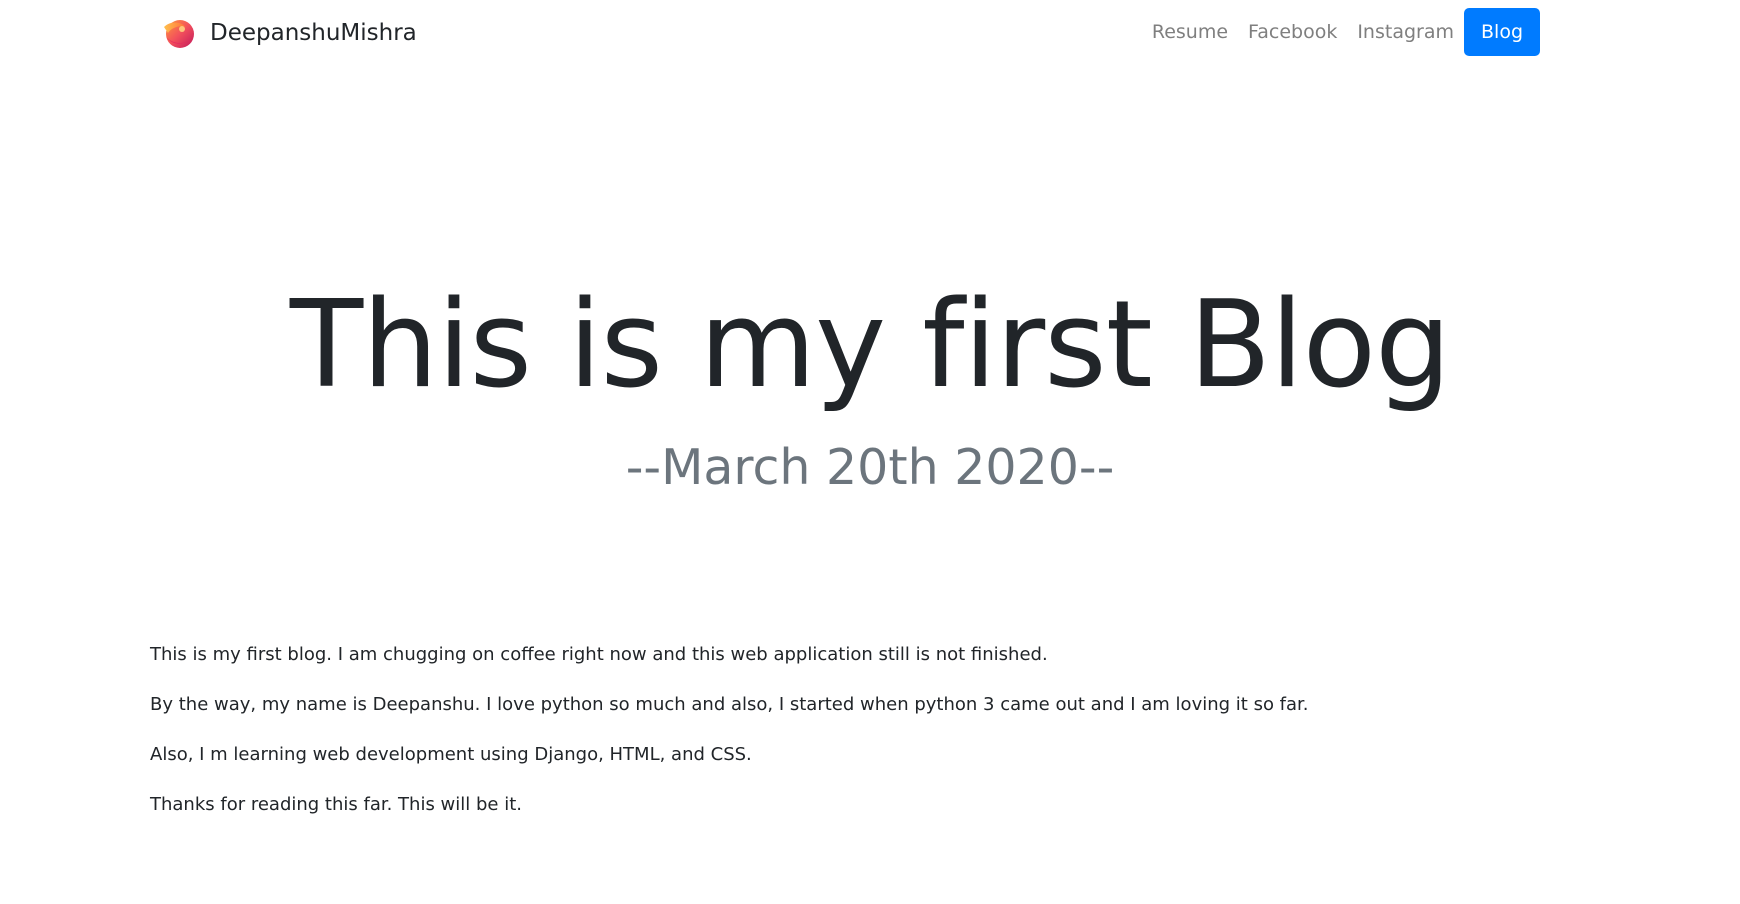  I want to click on nav-links: Resume Facebook Instagram Blog, so click(1341, 32).